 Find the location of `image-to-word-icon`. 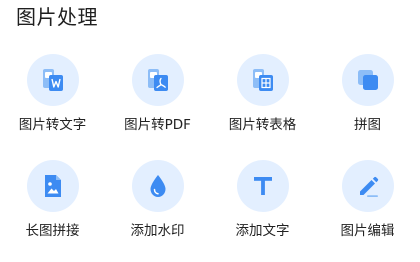

image-to-word-icon is located at coordinates (52, 80).